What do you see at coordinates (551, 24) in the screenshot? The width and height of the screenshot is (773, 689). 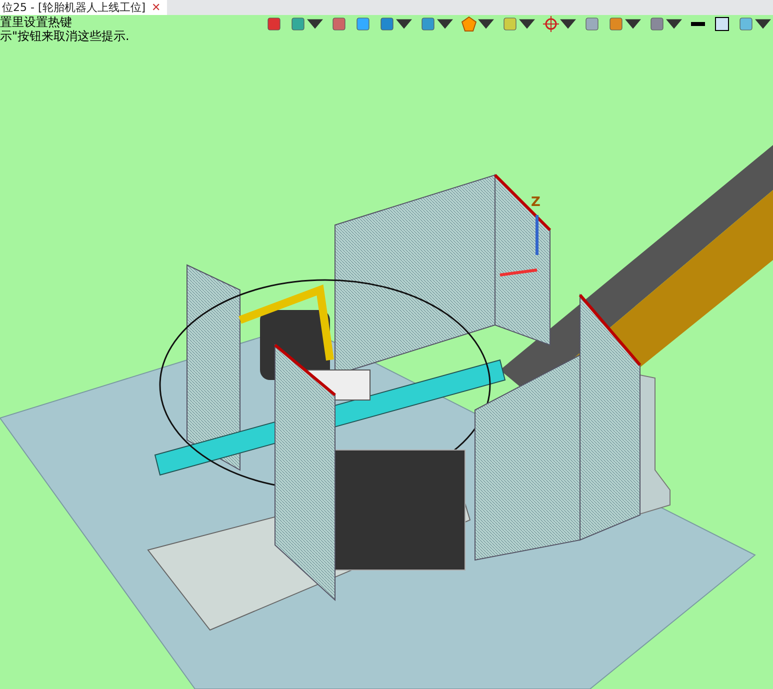 I see `crosshair-icon` at bounding box center [551, 24].